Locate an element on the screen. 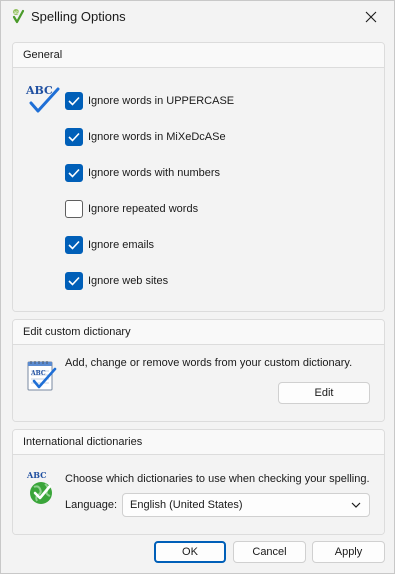 The height and width of the screenshot is (574, 395). cancel-button-label: Cancel is located at coordinates (269, 552).